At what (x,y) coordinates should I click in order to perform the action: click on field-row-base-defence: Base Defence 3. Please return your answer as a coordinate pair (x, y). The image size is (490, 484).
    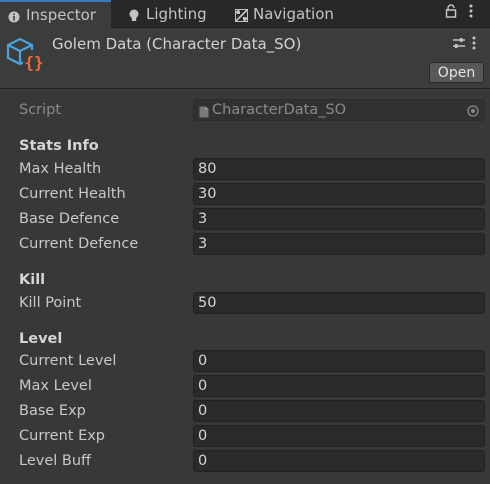
    Looking at the image, I should click on (245, 219).